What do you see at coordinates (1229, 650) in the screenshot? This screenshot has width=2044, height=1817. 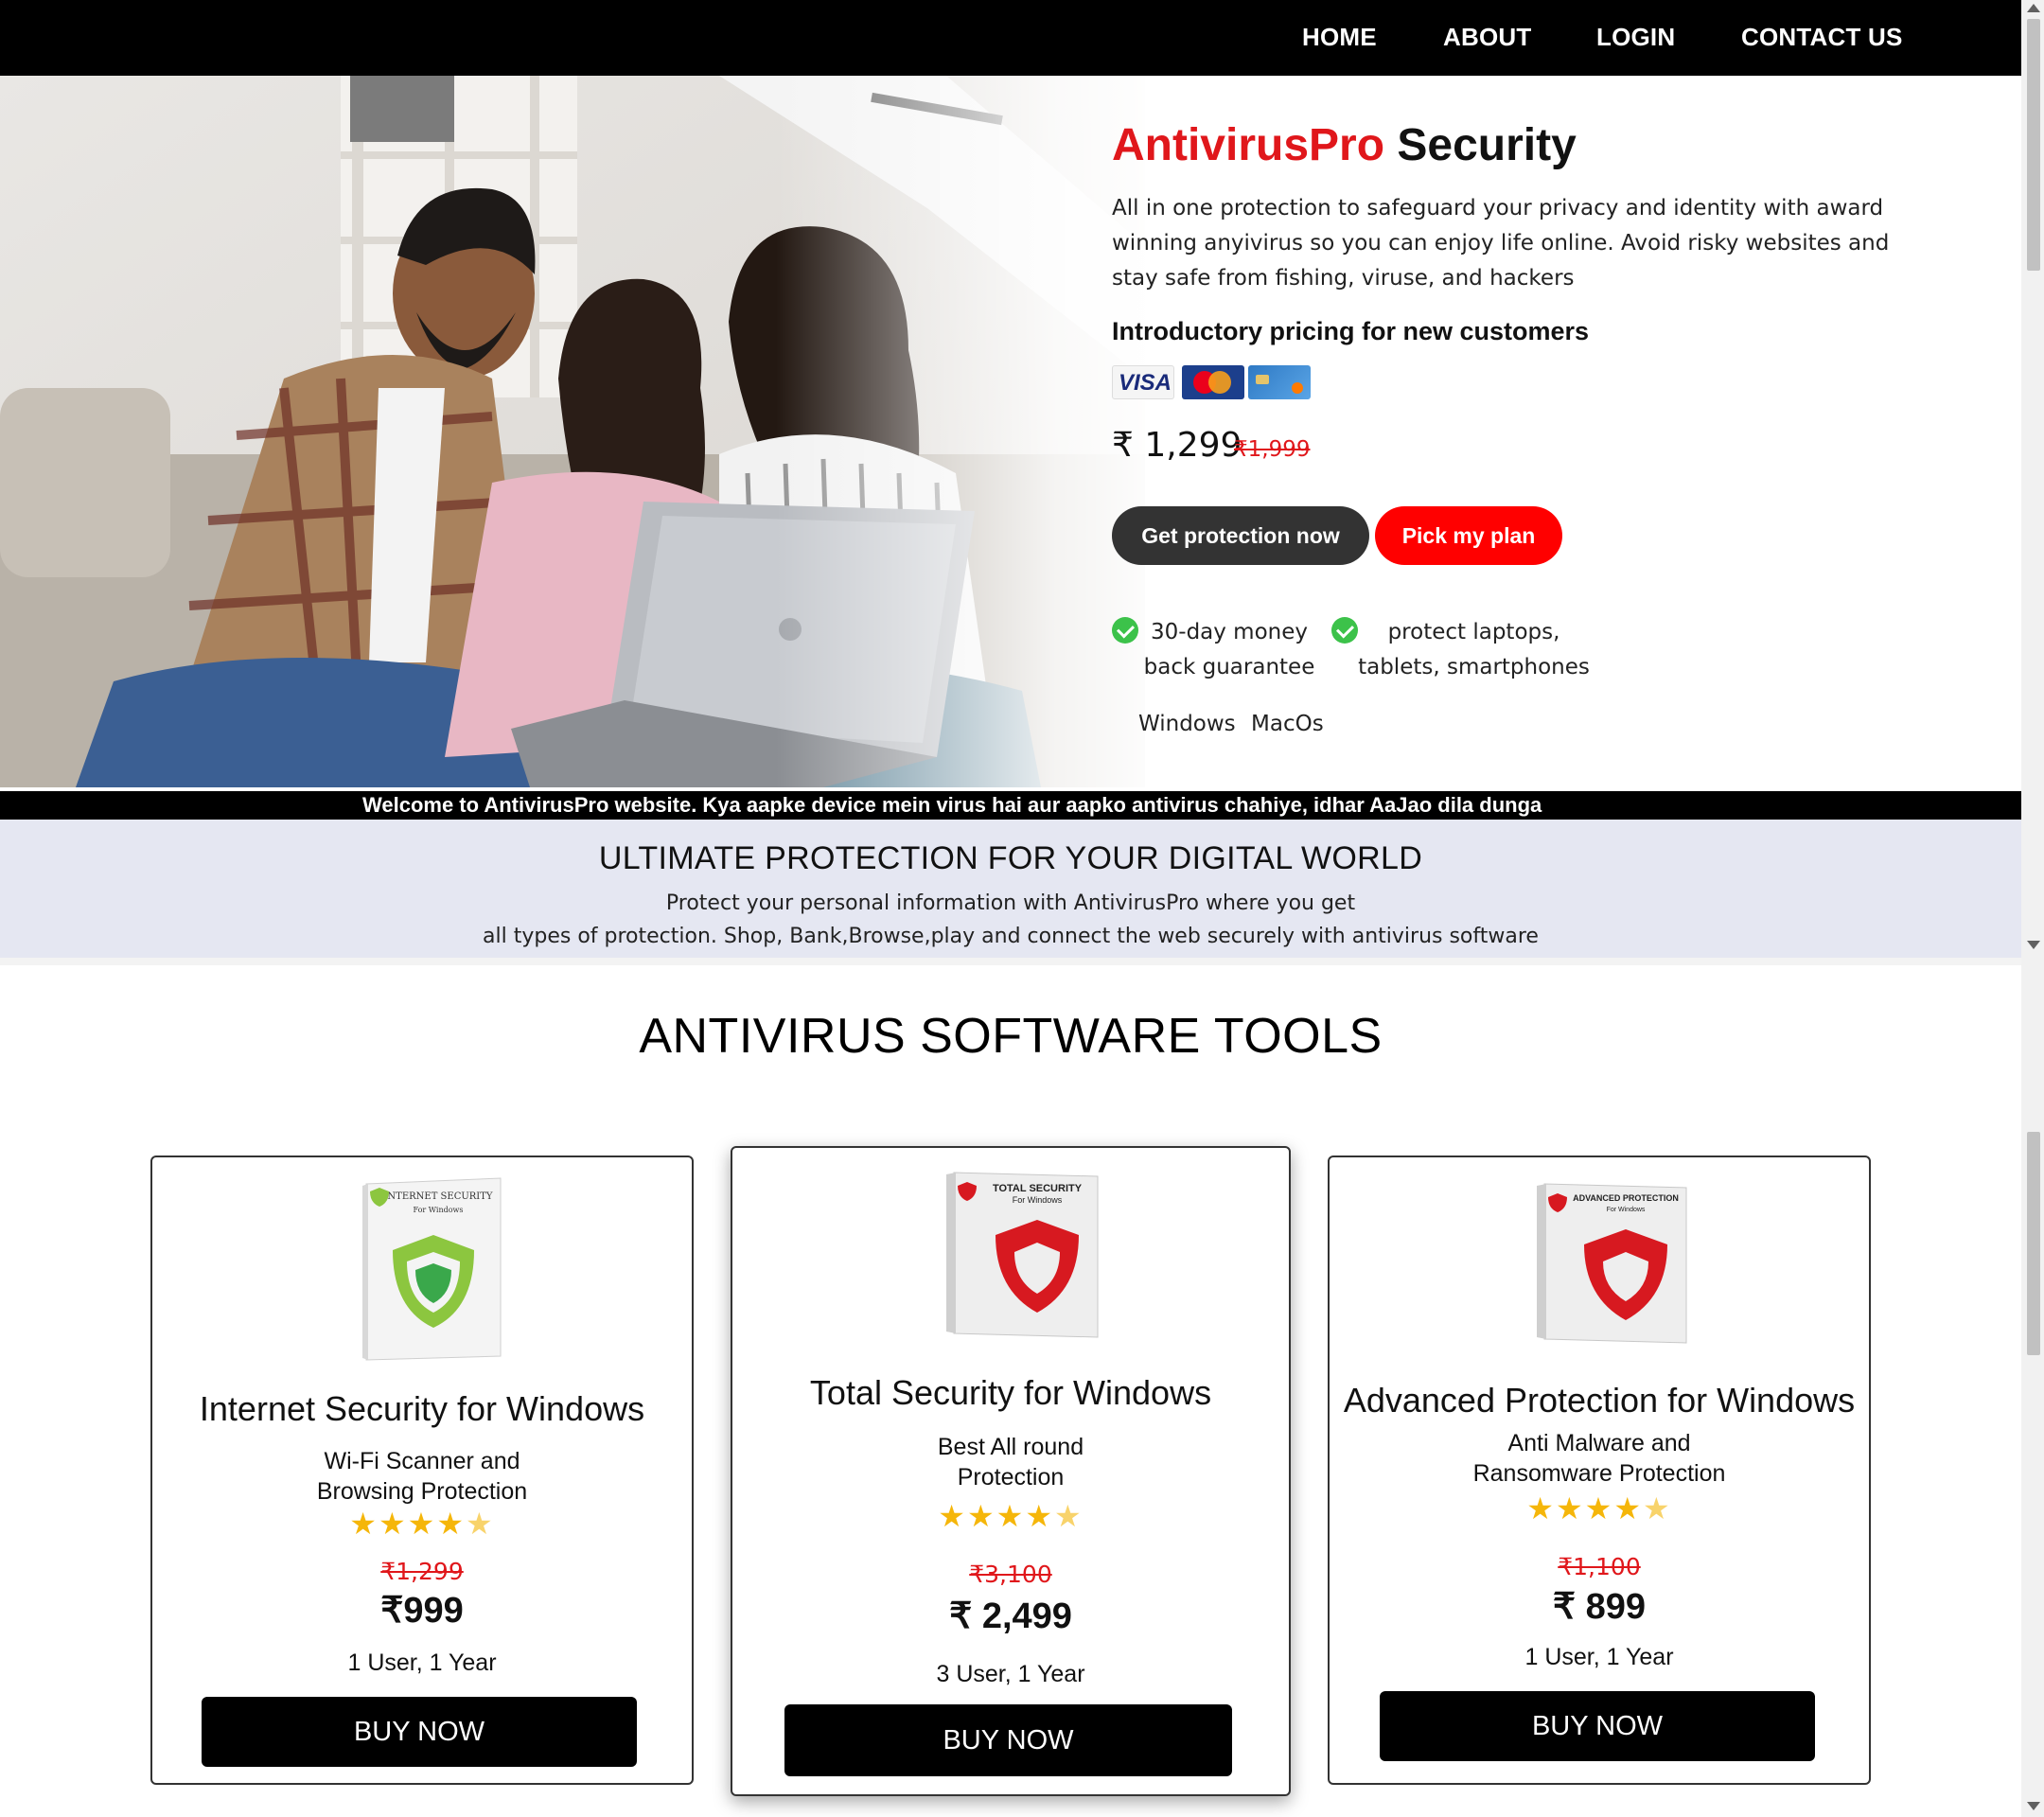 I see `feature-money-back: 30-day money back guarantee` at bounding box center [1229, 650].